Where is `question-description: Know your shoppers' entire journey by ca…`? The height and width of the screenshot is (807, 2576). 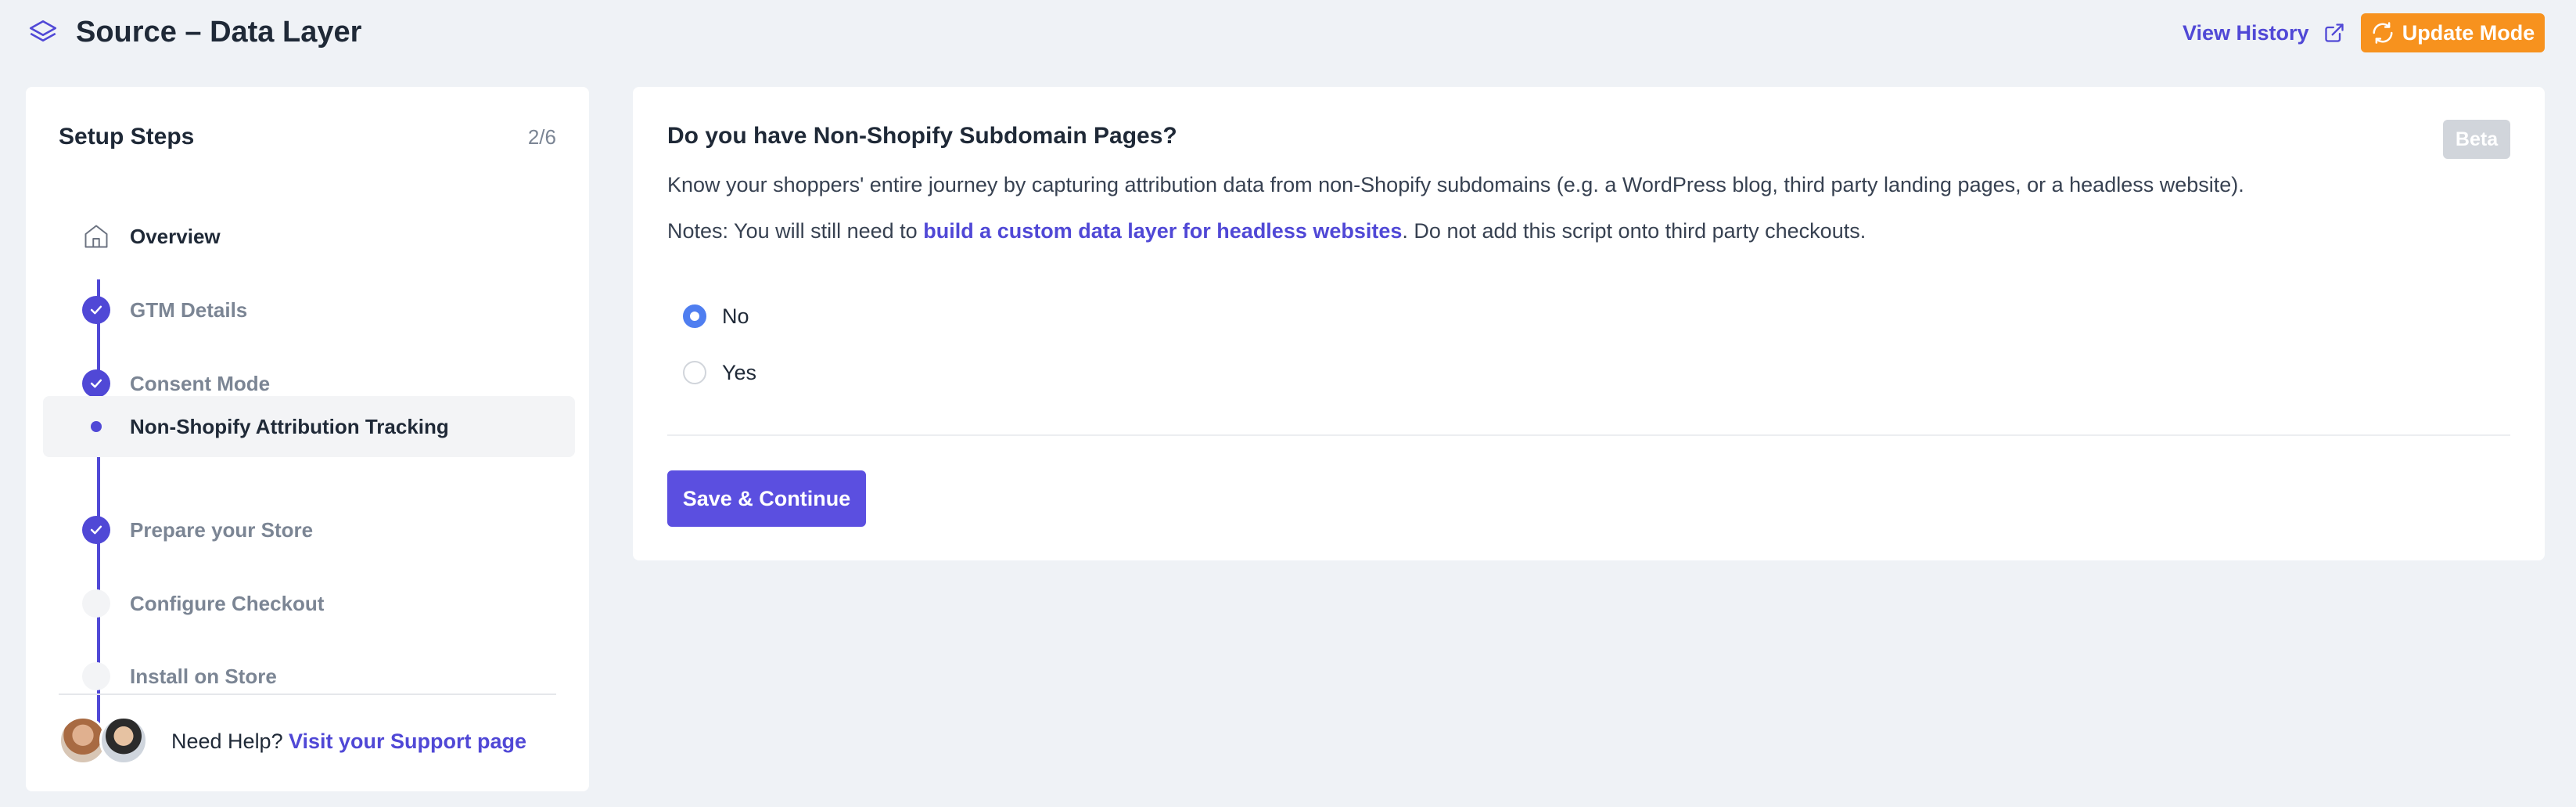 question-description: Know your shoppers' entire journey by ca… is located at coordinates (1455, 185).